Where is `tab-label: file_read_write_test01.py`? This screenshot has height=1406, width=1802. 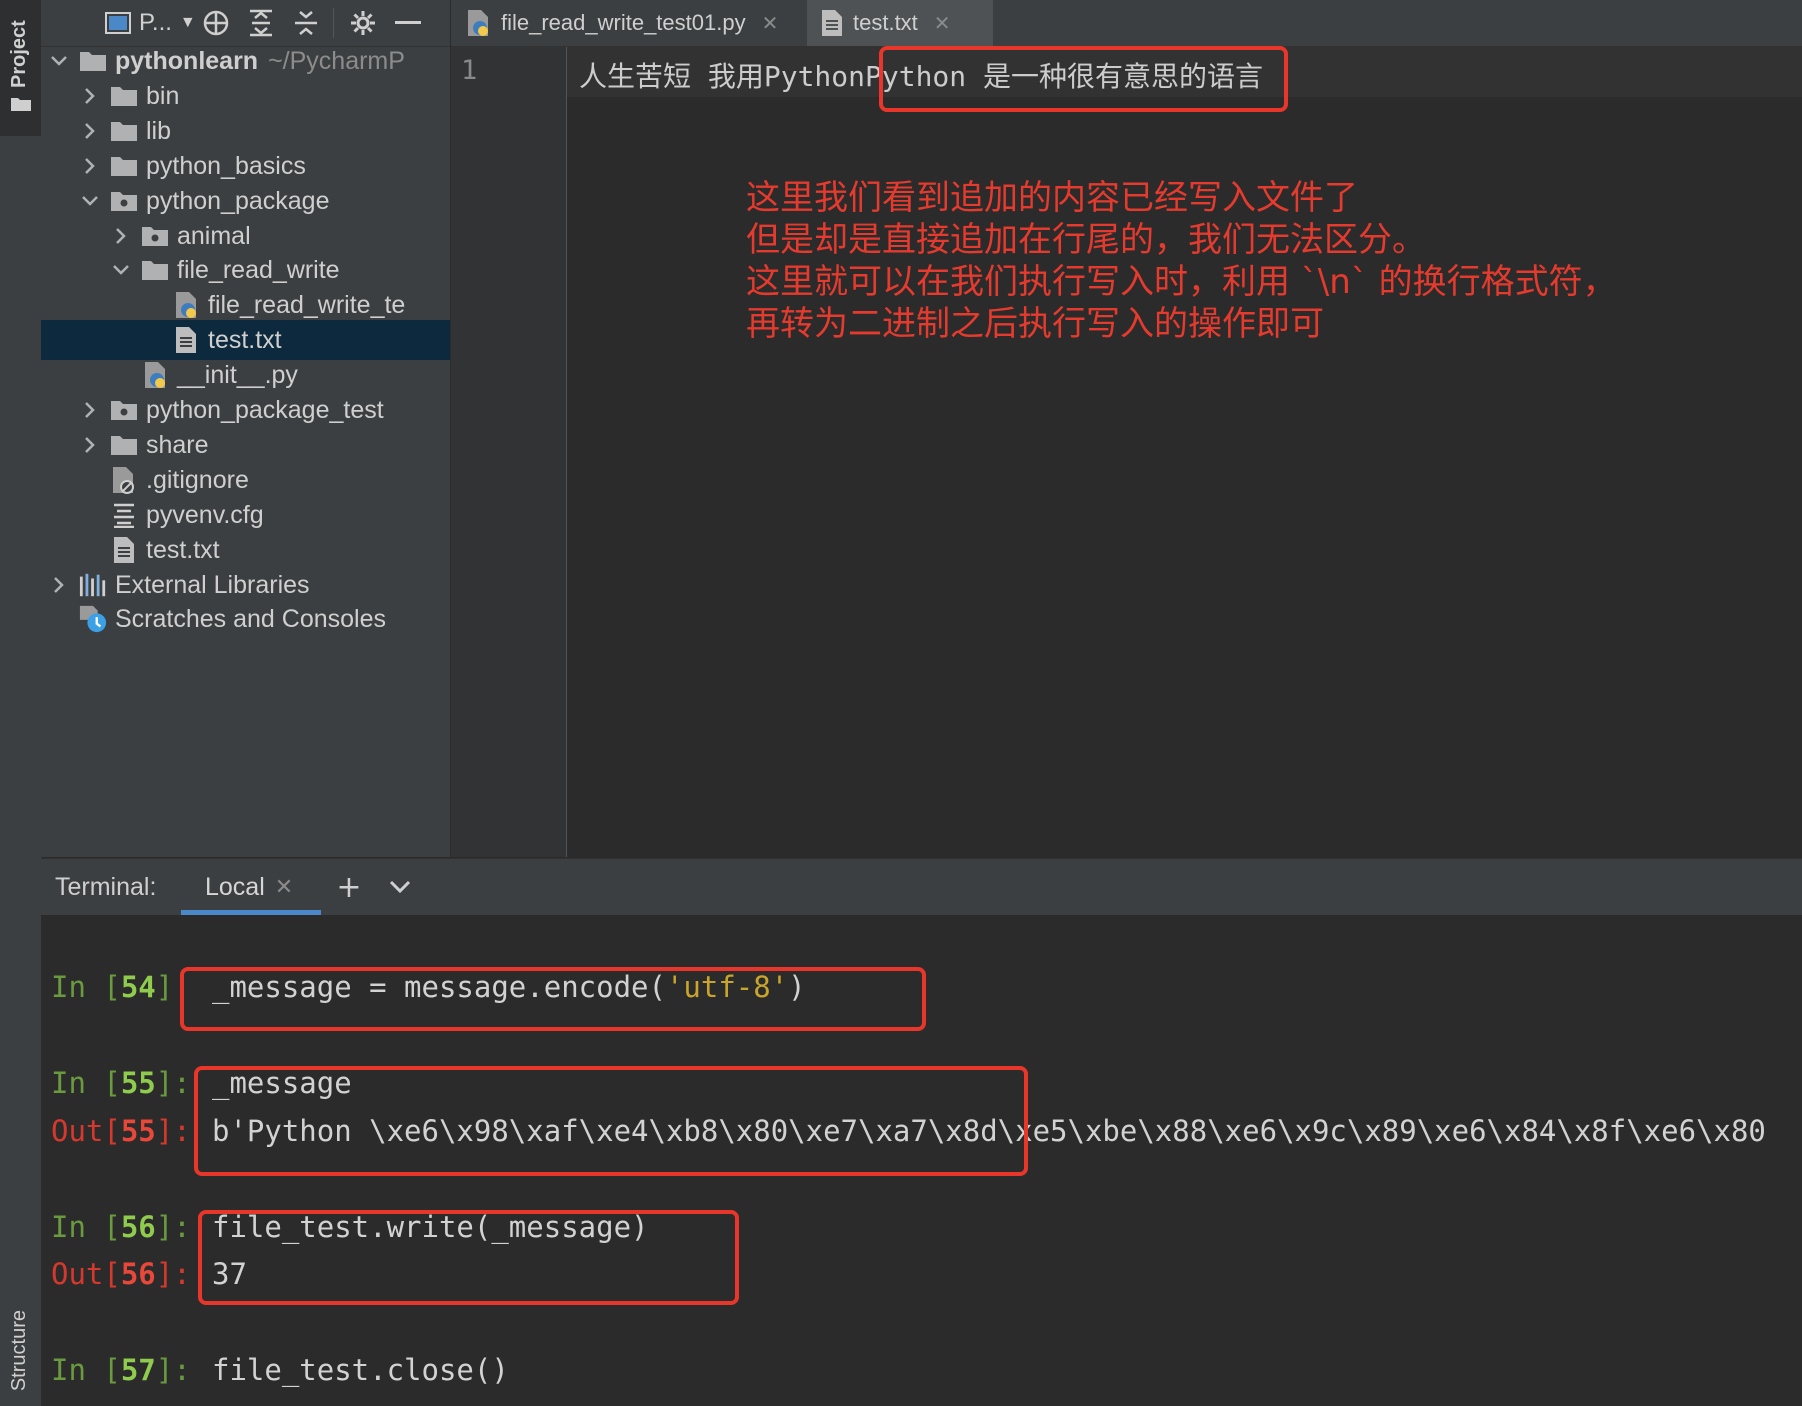 tab-label: file_read_write_test01.py is located at coordinates (623, 22).